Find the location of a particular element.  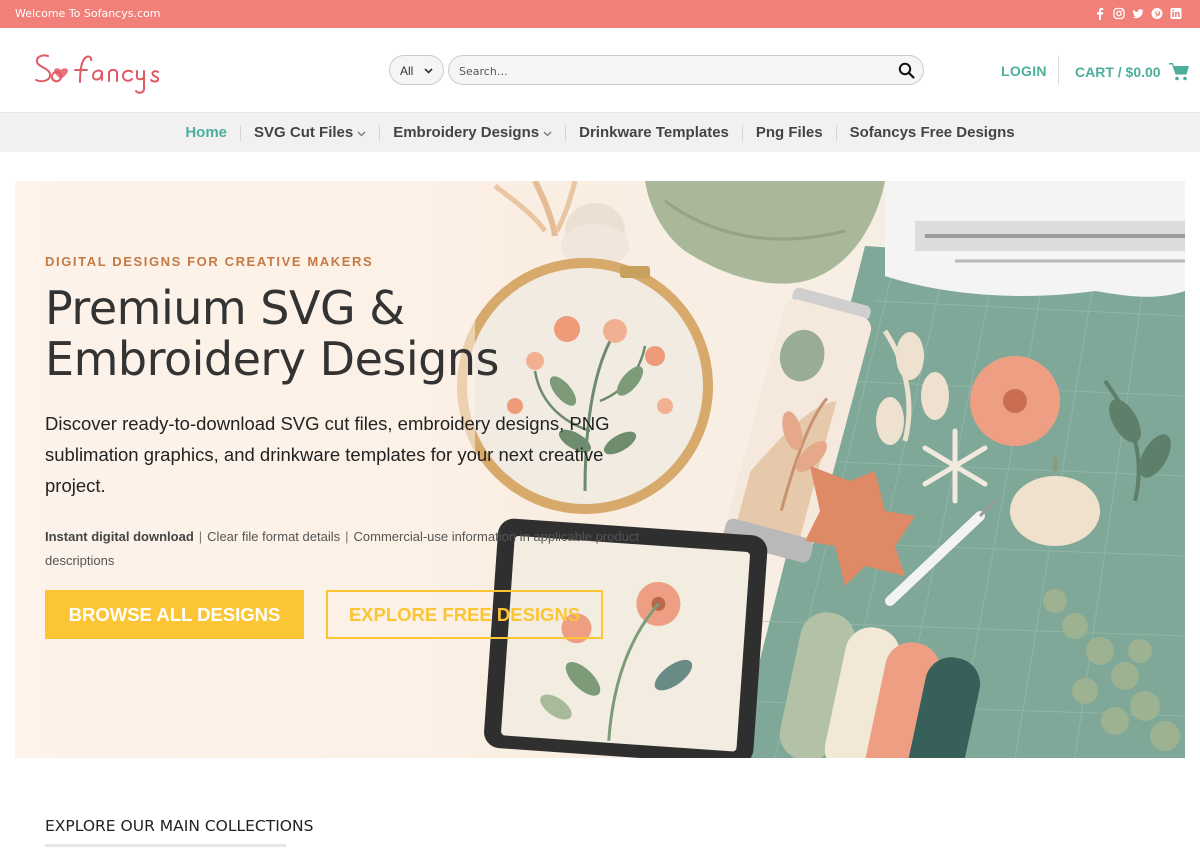

explore-free-designs-button: EXPLORE FREE DESIGNS is located at coordinates (464, 614).